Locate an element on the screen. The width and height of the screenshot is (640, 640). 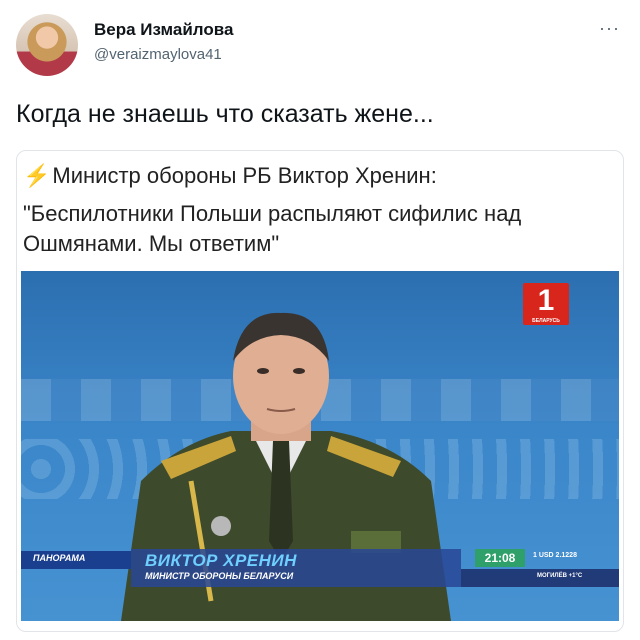
channel-logo: 1 БЕЛАРУСЬ is located at coordinates (546, 304).